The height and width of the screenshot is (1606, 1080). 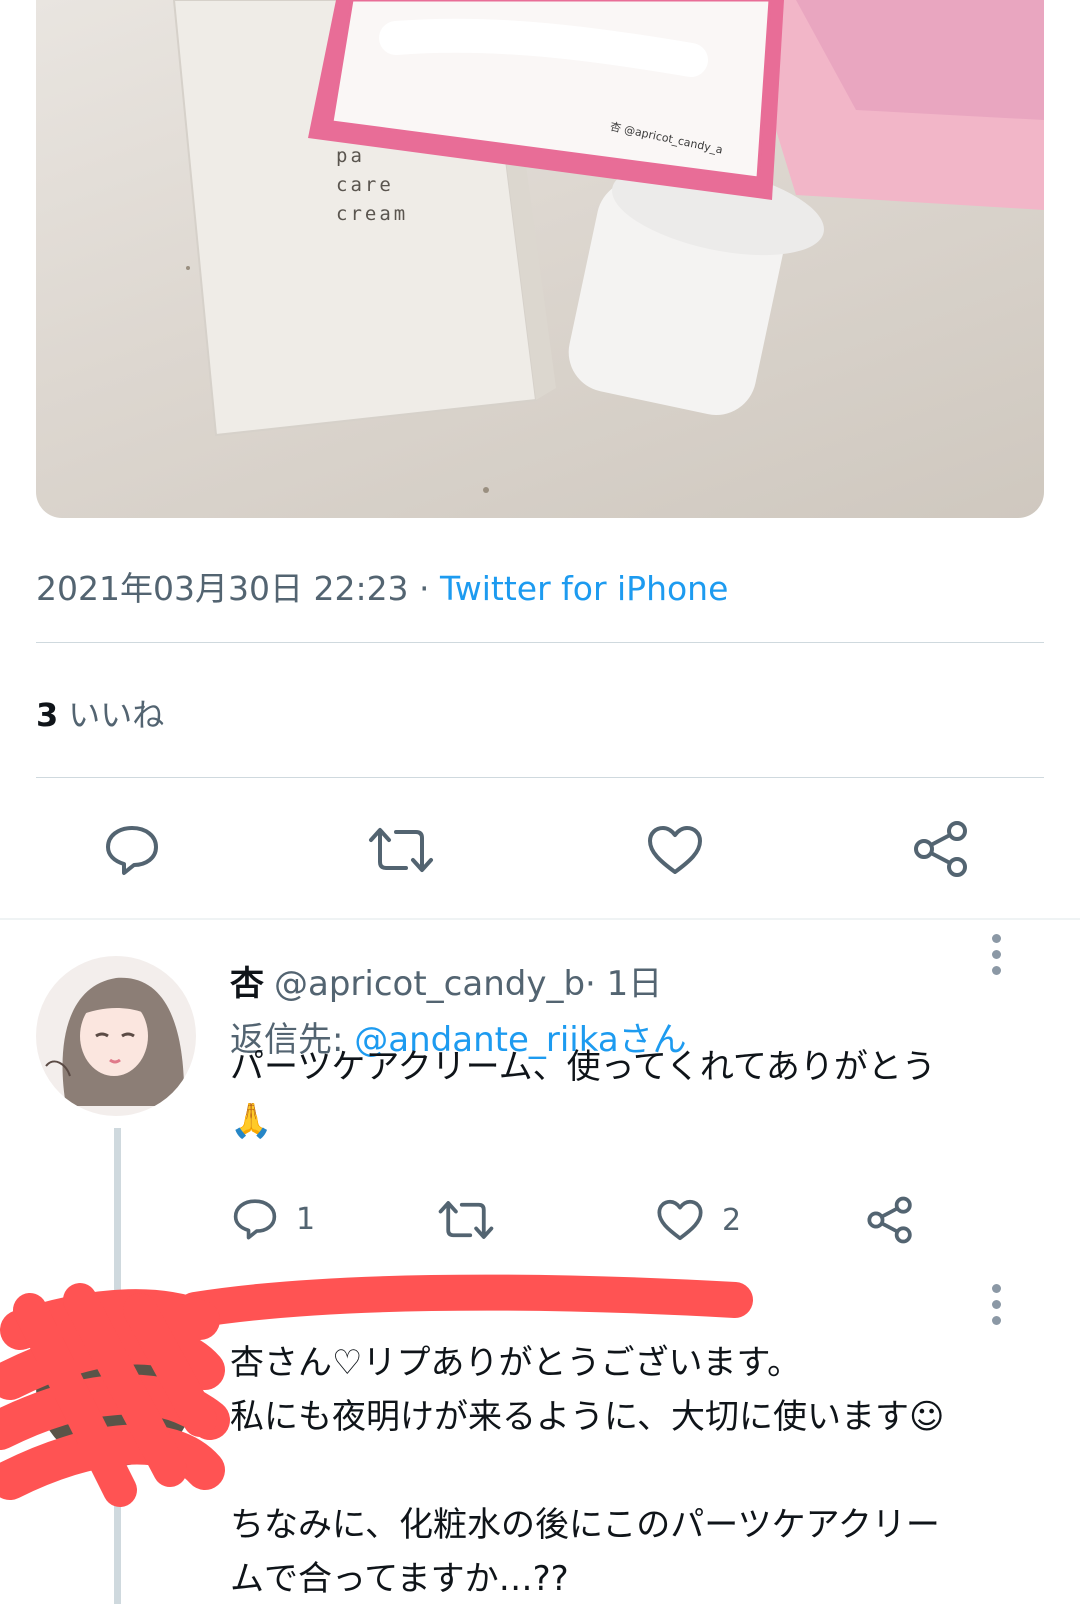 I want to click on likes-label: いいね, so click(x=116, y=715).